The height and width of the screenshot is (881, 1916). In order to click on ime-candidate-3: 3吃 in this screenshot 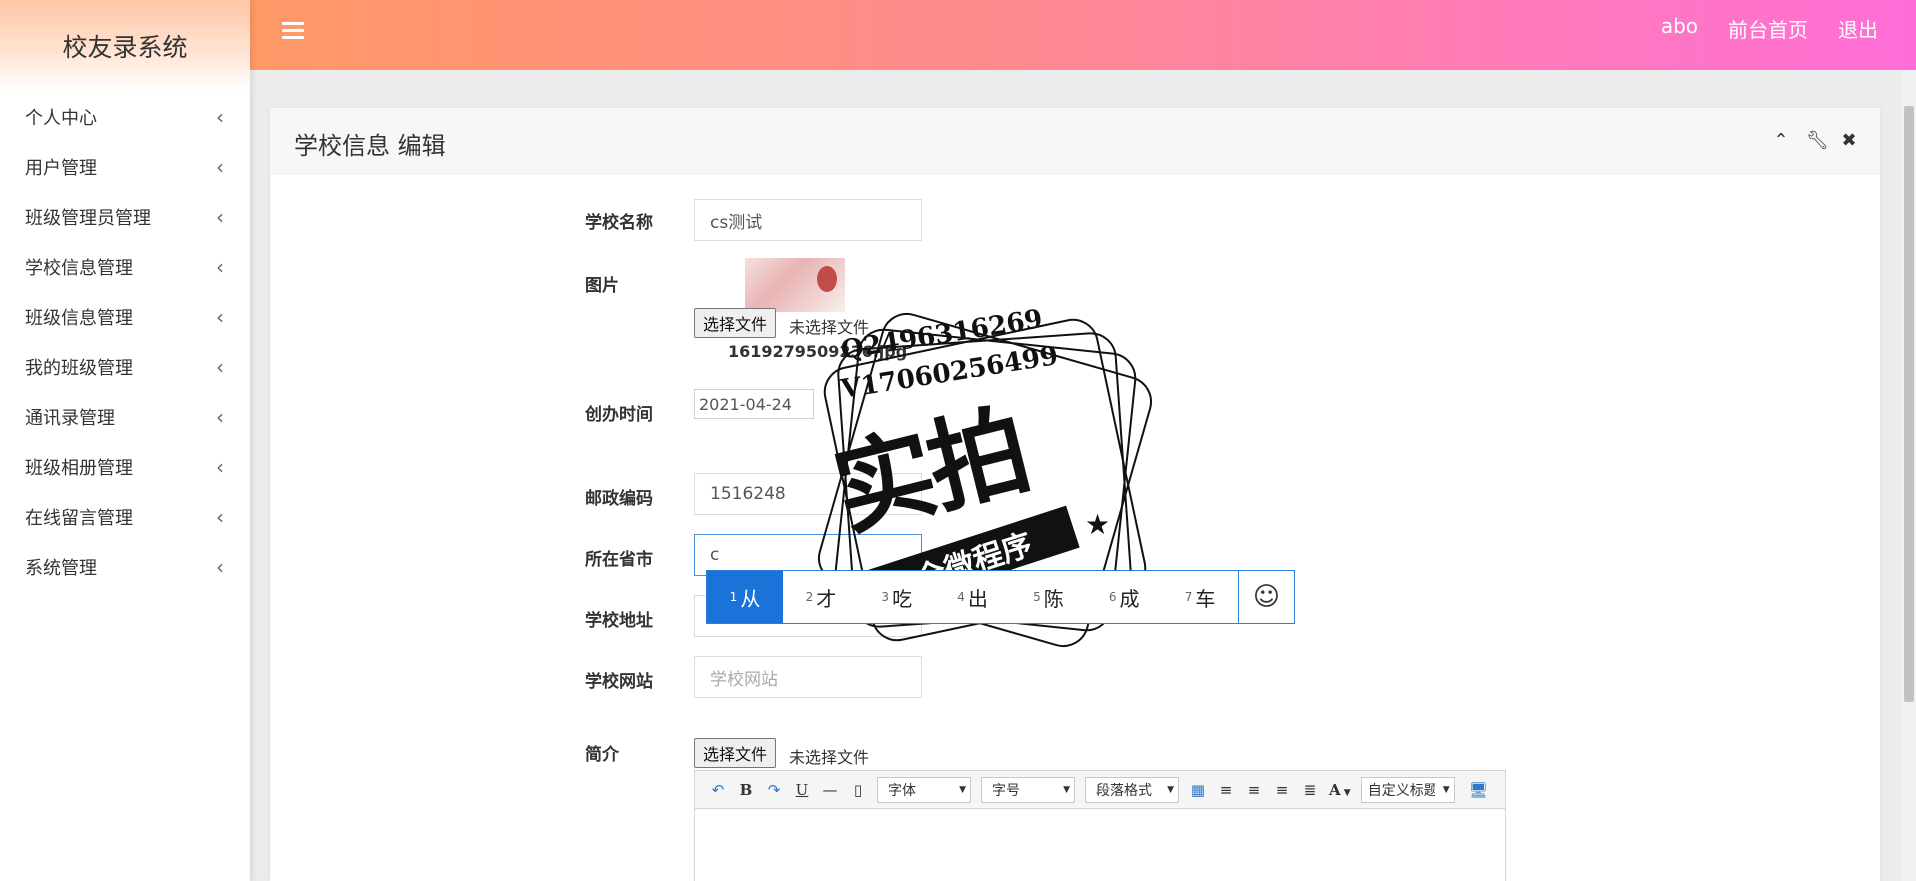, I will do `click(897, 597)`.